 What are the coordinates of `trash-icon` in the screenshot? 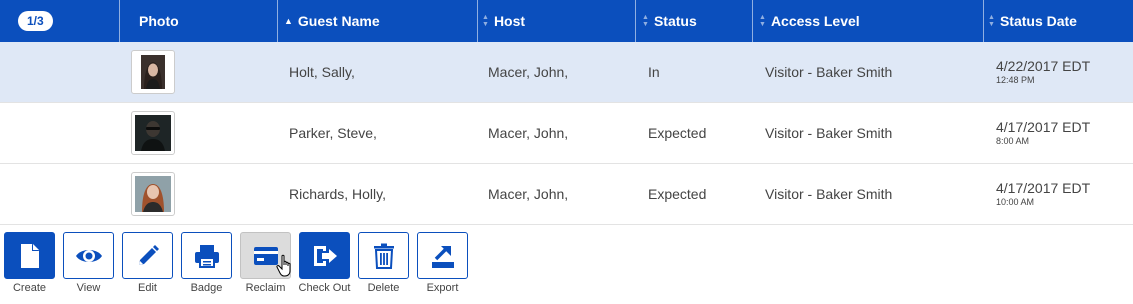 It's located at (383, 256).